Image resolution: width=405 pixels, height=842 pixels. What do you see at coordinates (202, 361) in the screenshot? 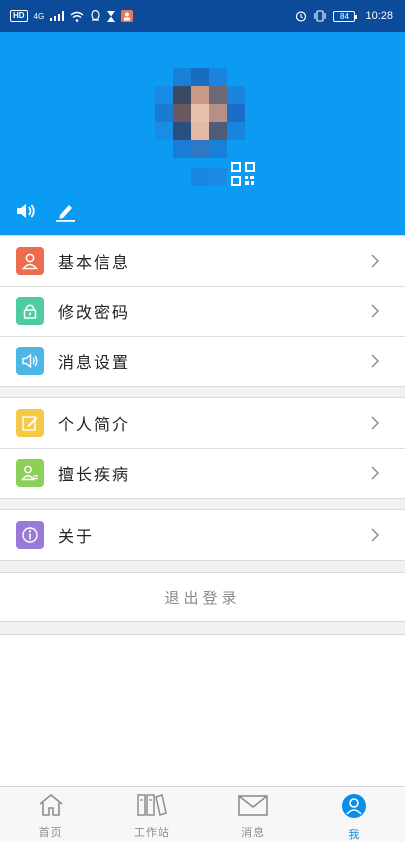
I see `menu-item-message-settings: 消息设置` at bounding box center [202, 361].